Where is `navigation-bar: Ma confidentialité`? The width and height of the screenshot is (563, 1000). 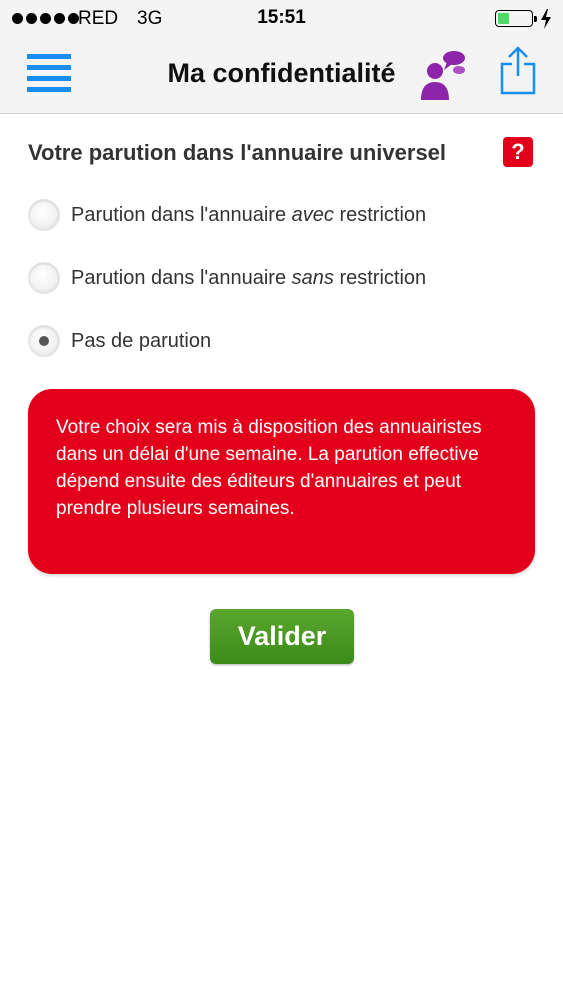 navigation-bar: Ma confidentialité is located at coordinates (281, 76).